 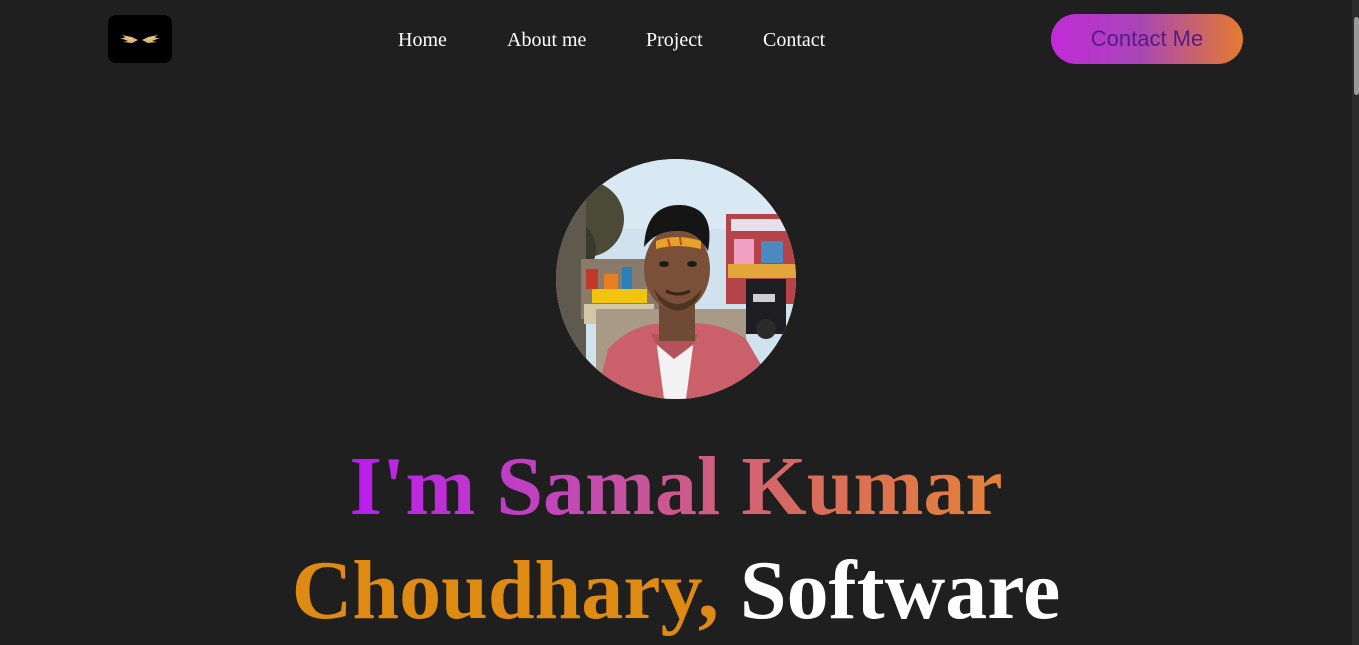 I want to click on wings-logo-icon, so click(x=140, y=39).